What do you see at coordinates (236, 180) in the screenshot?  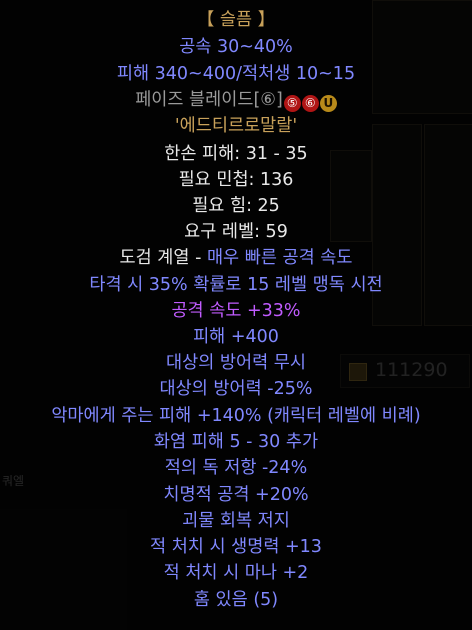 I see `stat-required-dex: 필요 민첩: 136` at bounding box center [236, 180].